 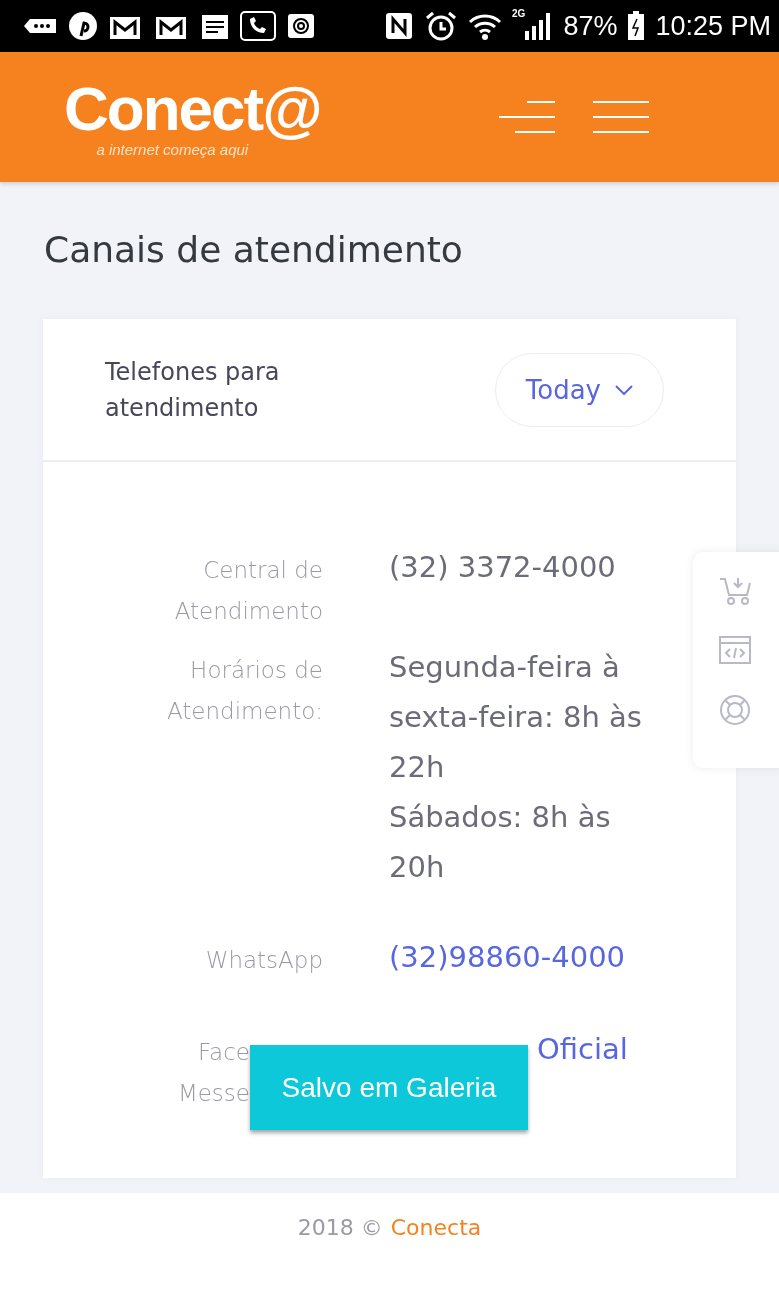 I want to click on field-value: (32) 3372-4000, so click(x=502, y=567).